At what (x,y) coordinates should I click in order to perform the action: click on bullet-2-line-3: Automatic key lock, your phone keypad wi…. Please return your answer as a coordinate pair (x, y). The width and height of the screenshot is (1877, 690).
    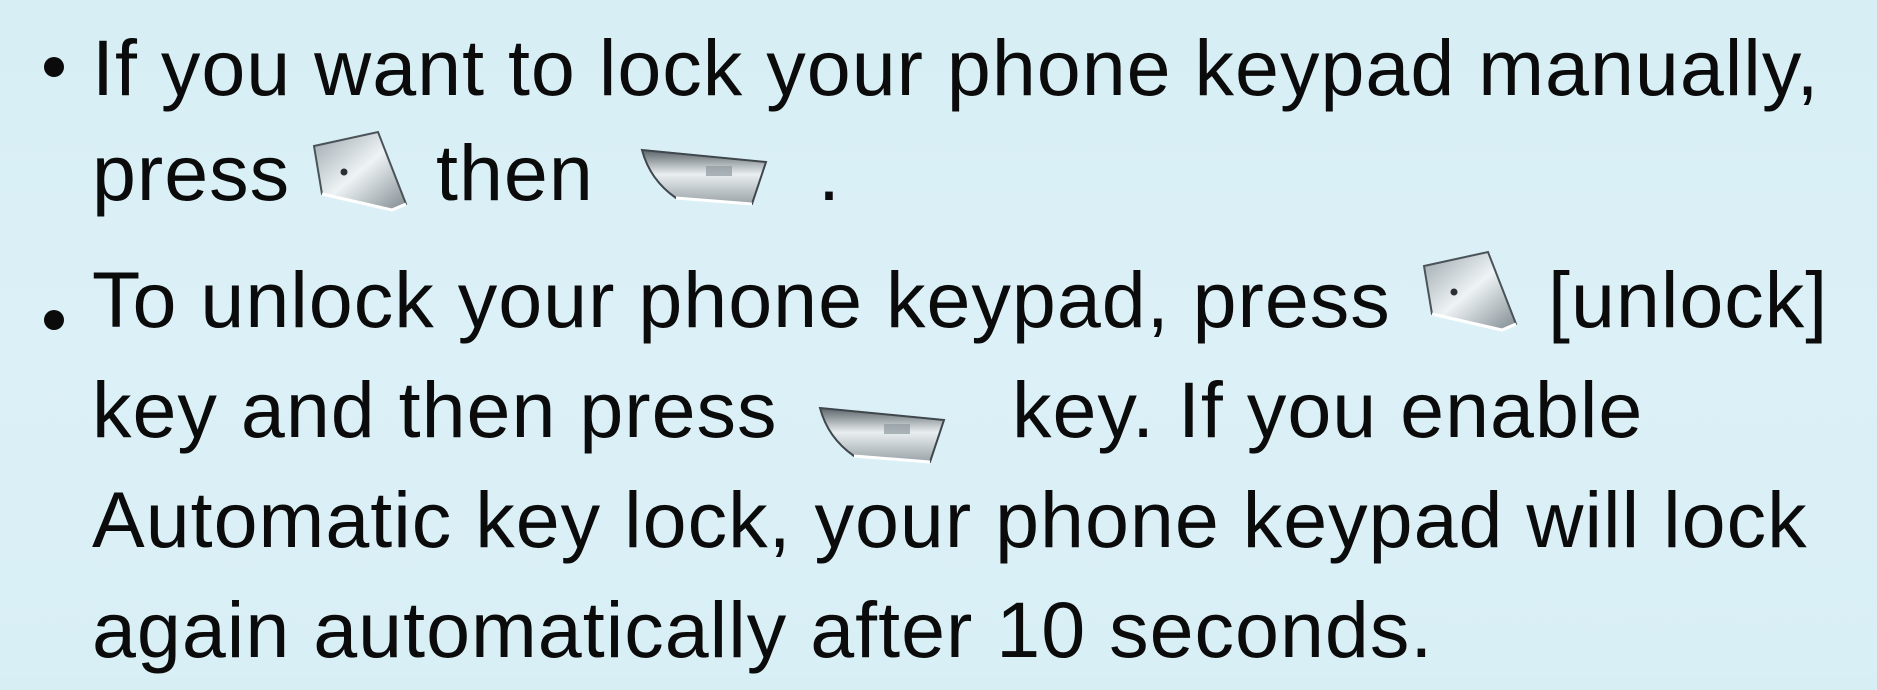
    Looking at the image, I should click on (950, 519).